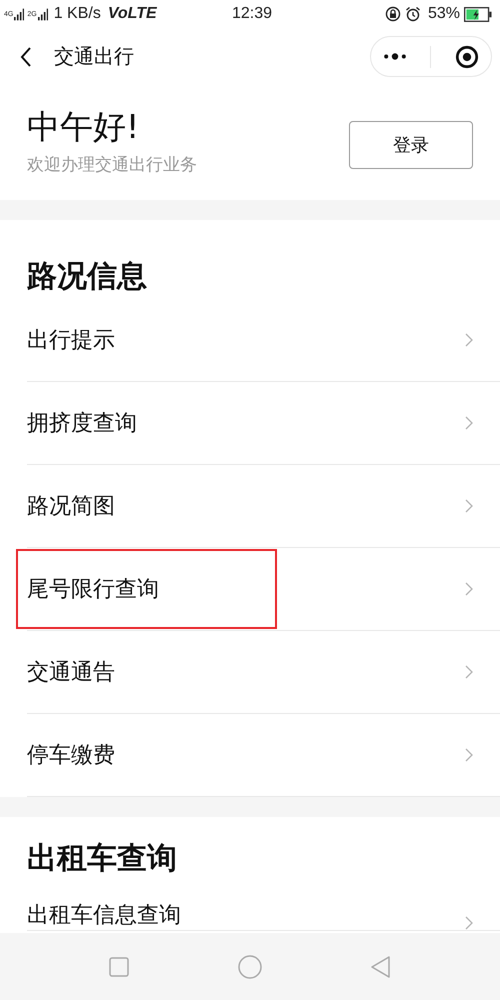 The height and width of the screenshot is (1000, 500). I want to click on section-title: 路况信息, so click(87, 277).